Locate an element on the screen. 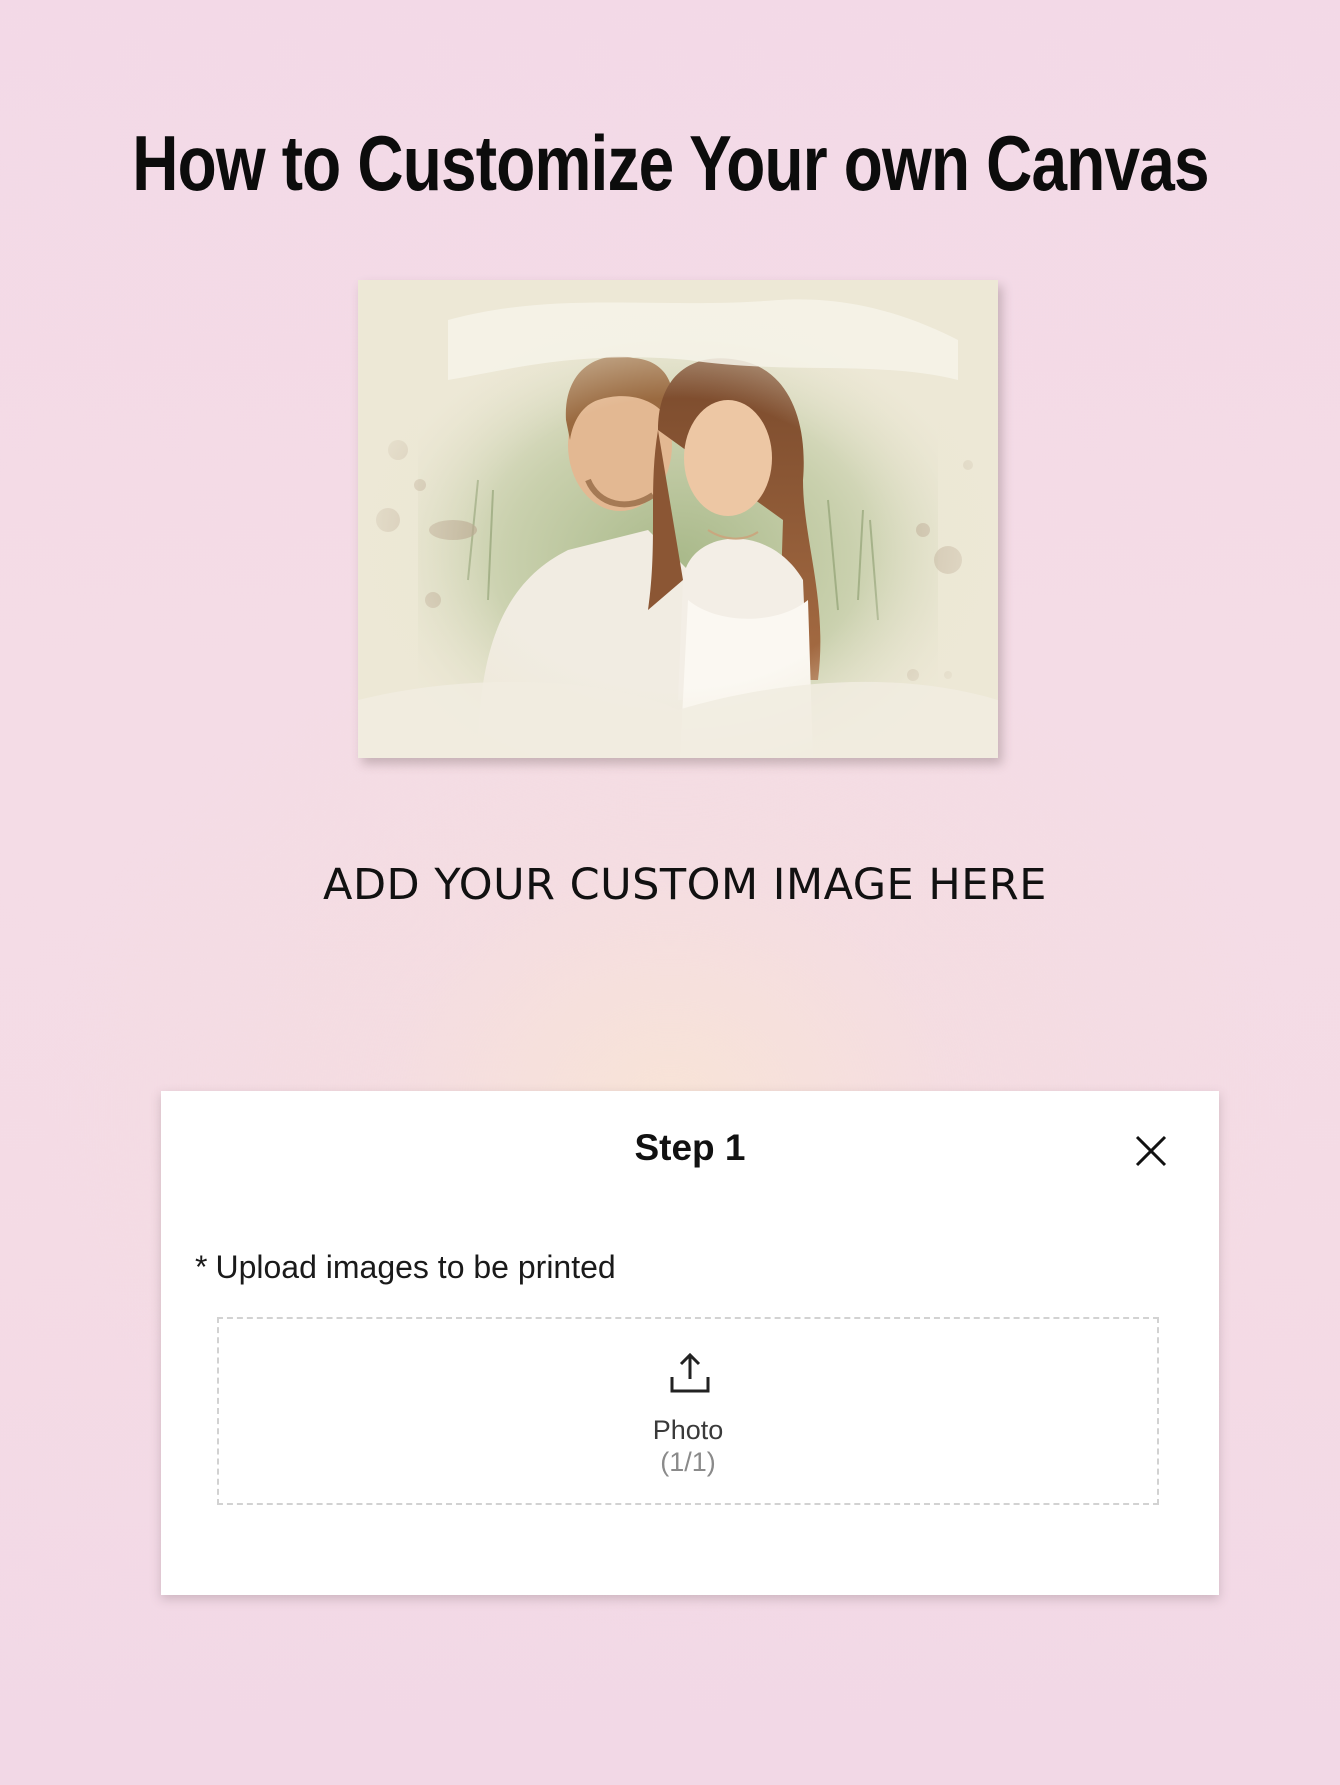  upload-field-label: * Upload images to be printed is located at coordinates (405, 1267).